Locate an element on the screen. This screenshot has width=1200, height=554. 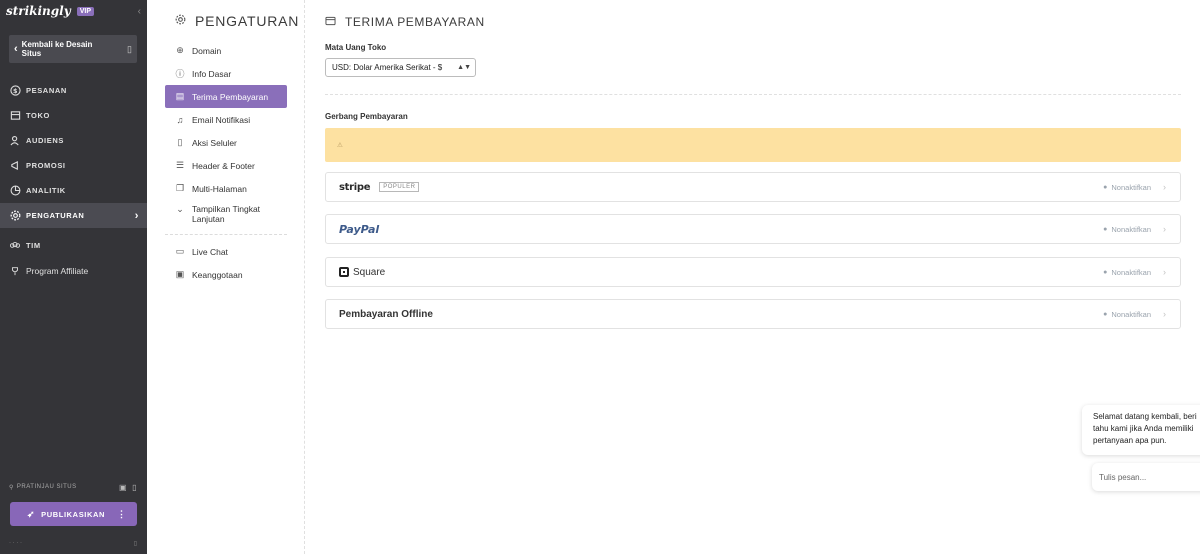
submenu-item-email-notifikasi: ♫ Email Notifikasi is located at coordinates (226, 119).